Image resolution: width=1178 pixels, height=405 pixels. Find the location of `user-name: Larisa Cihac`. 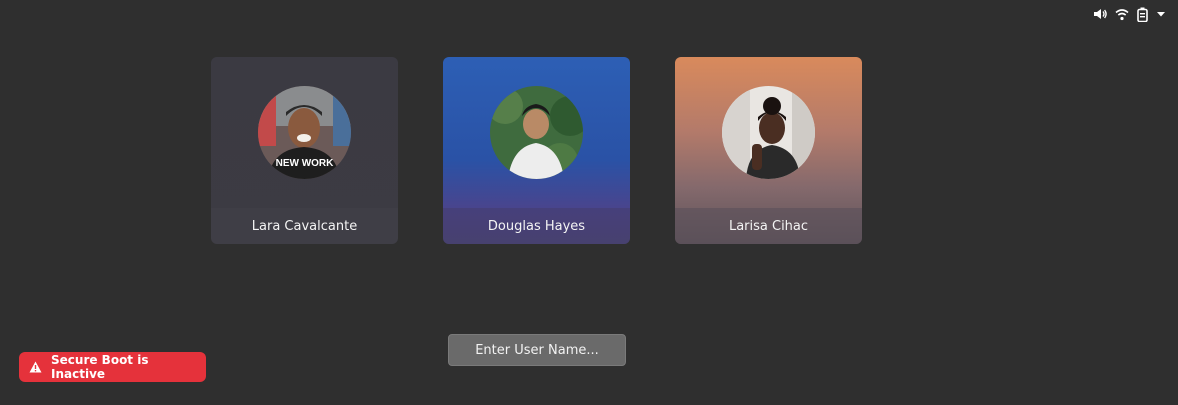

user-name: Larisa Cihac is located at coordinates (768, 226).